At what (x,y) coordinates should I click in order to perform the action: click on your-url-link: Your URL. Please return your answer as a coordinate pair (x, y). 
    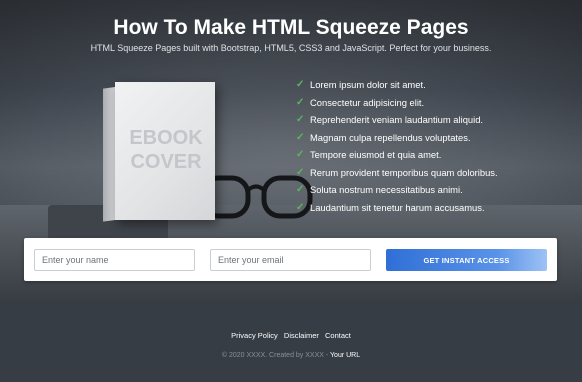
    Looking at the image, I should click on (345, 355).